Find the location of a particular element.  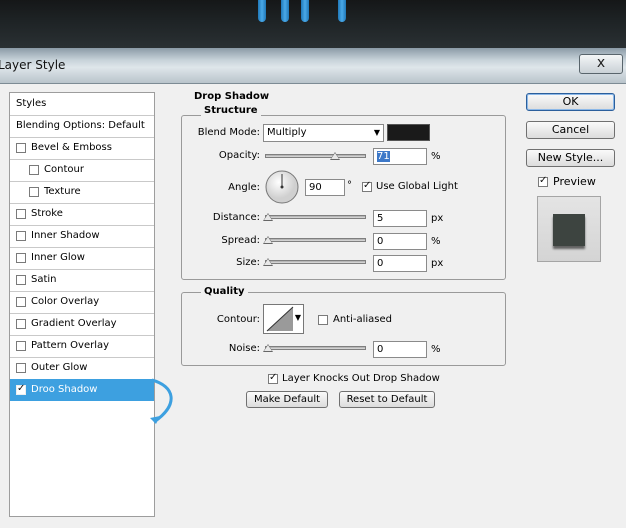

size-unit: px is located at coordinates (437, 263).